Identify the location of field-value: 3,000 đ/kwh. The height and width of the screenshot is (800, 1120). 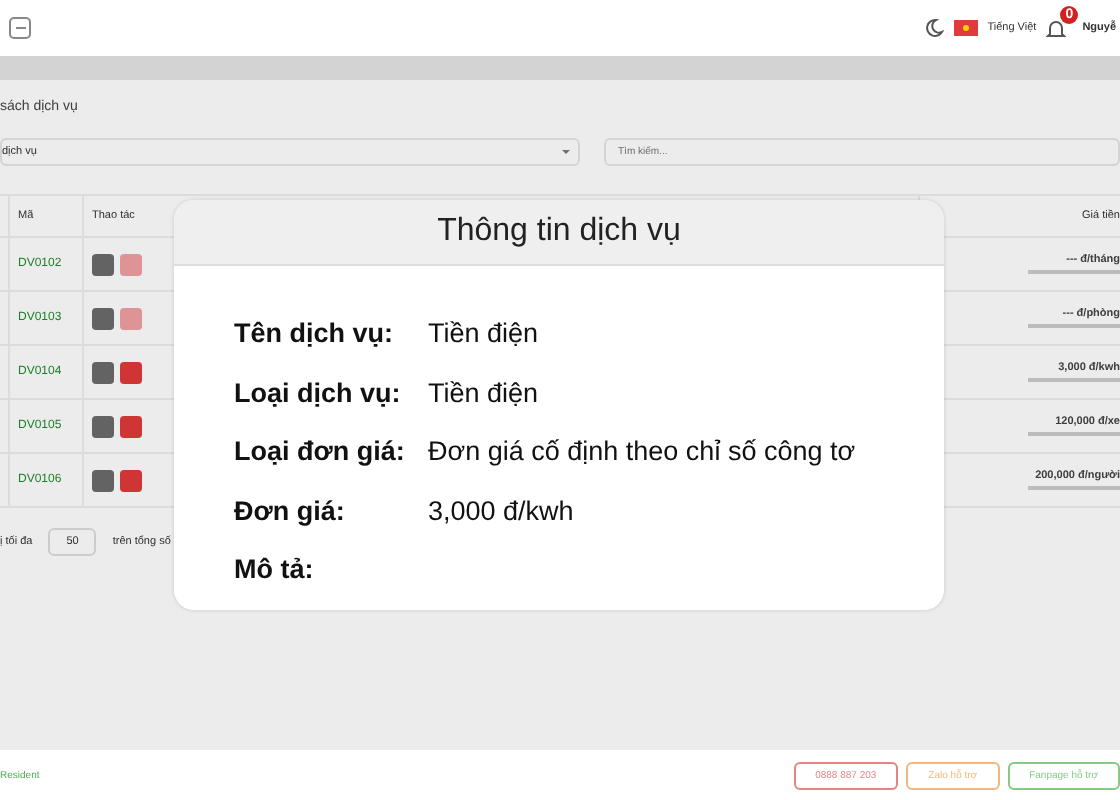
(501, 510).